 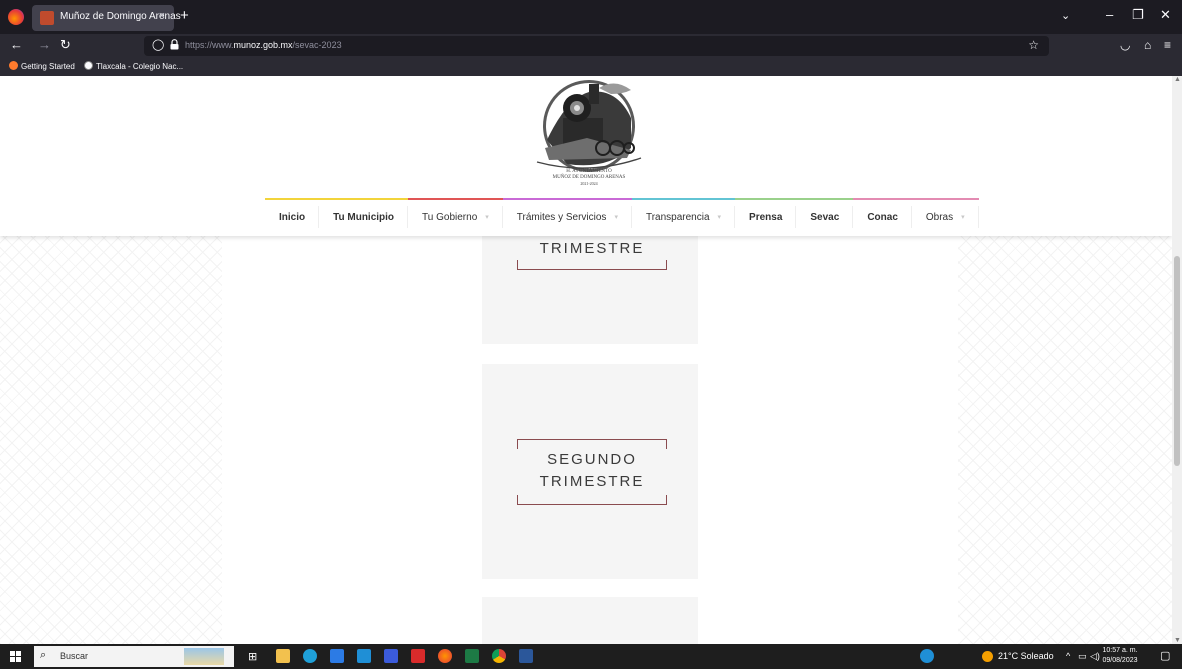 I want to click on menu-item-transparencia: Transparencia ▾, so click(x=683, y=216).